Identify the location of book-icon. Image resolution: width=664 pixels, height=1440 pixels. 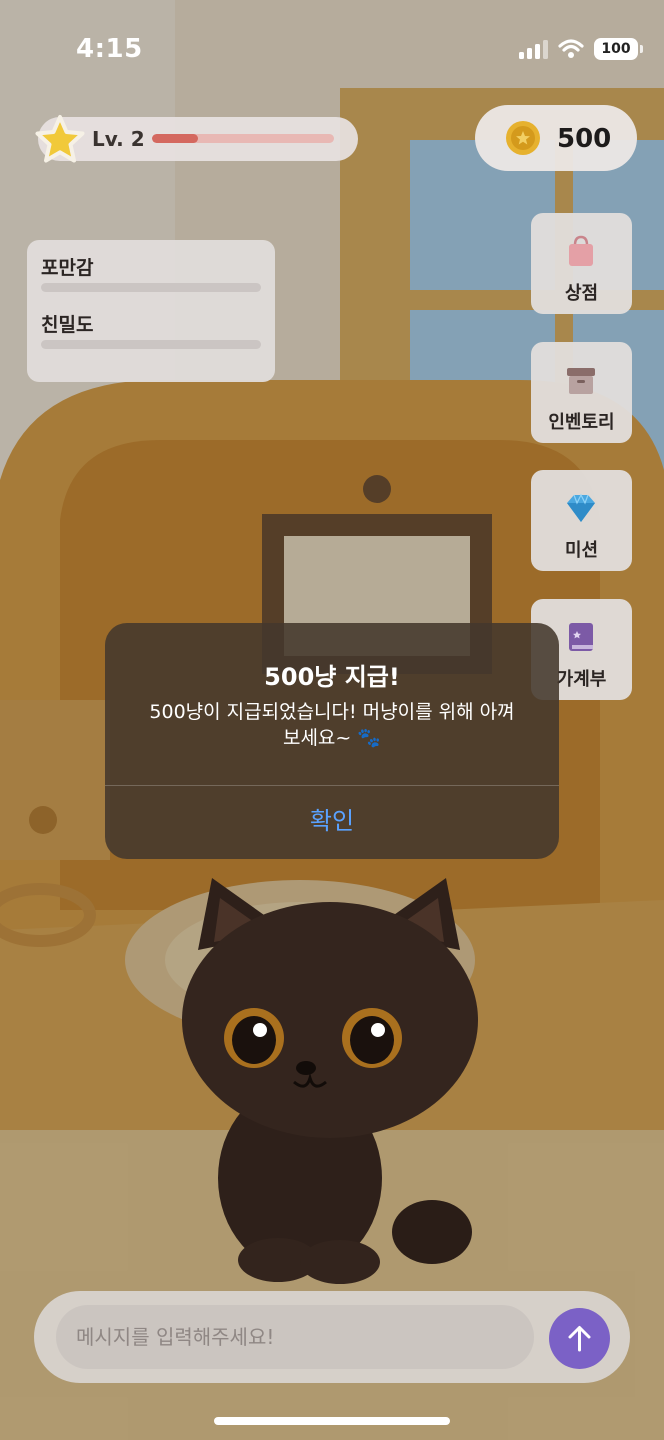
(581, 637).